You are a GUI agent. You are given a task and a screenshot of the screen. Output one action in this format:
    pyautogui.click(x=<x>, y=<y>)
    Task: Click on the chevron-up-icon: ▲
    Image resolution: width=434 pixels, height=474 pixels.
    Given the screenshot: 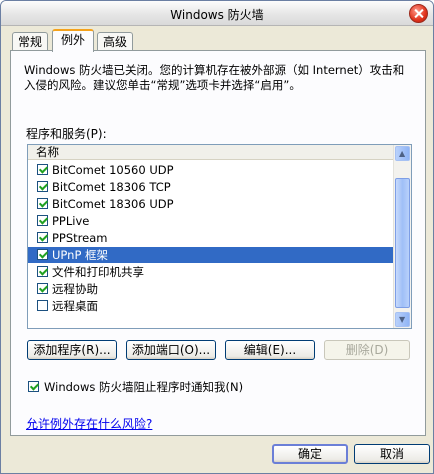 What is the action you would take?
    pyautogui.click(x=402, y=153)
    